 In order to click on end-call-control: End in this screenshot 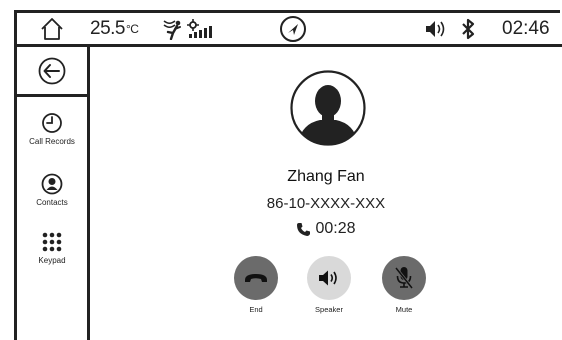, I will do `click(256, 285)`.